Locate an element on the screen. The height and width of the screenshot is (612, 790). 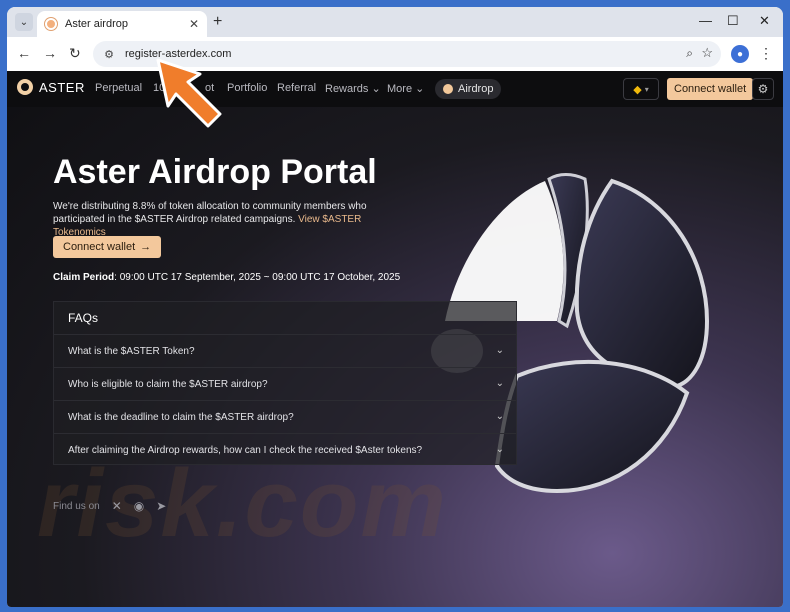
nav-more: More ⌄ is located at coordinates (405, 88).